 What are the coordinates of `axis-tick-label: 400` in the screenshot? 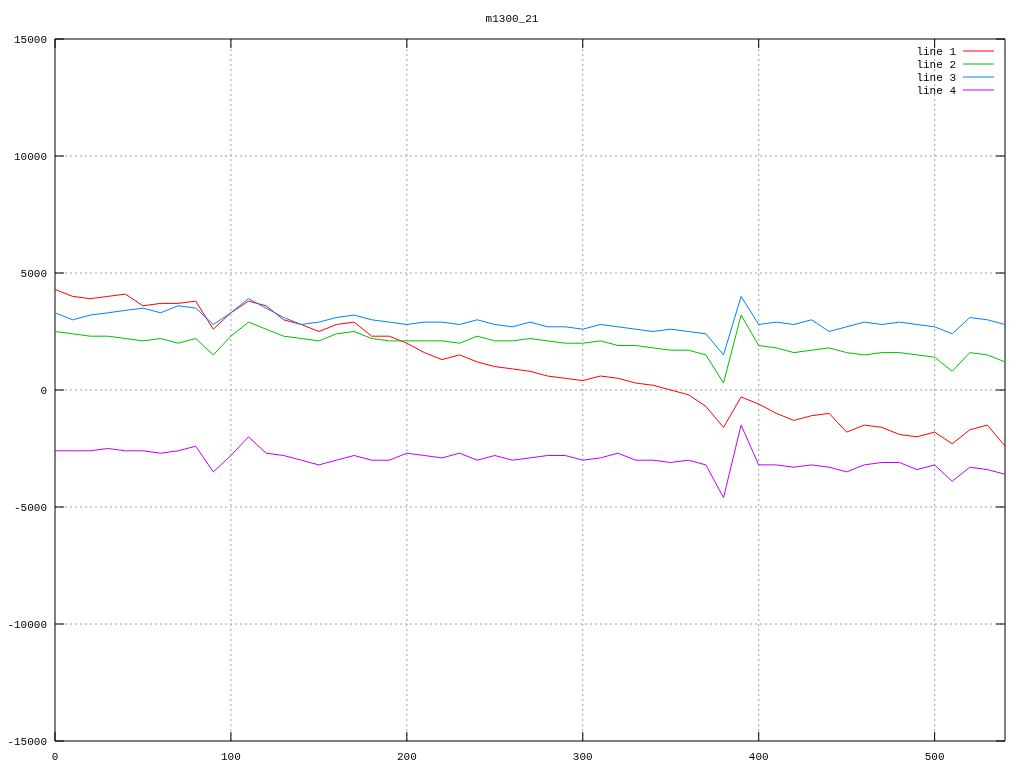 It's located at (758, 757).